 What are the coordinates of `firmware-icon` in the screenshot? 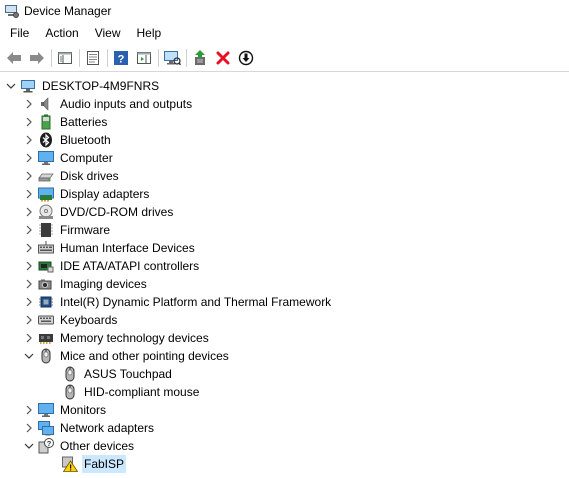 It's located at (46, 230).